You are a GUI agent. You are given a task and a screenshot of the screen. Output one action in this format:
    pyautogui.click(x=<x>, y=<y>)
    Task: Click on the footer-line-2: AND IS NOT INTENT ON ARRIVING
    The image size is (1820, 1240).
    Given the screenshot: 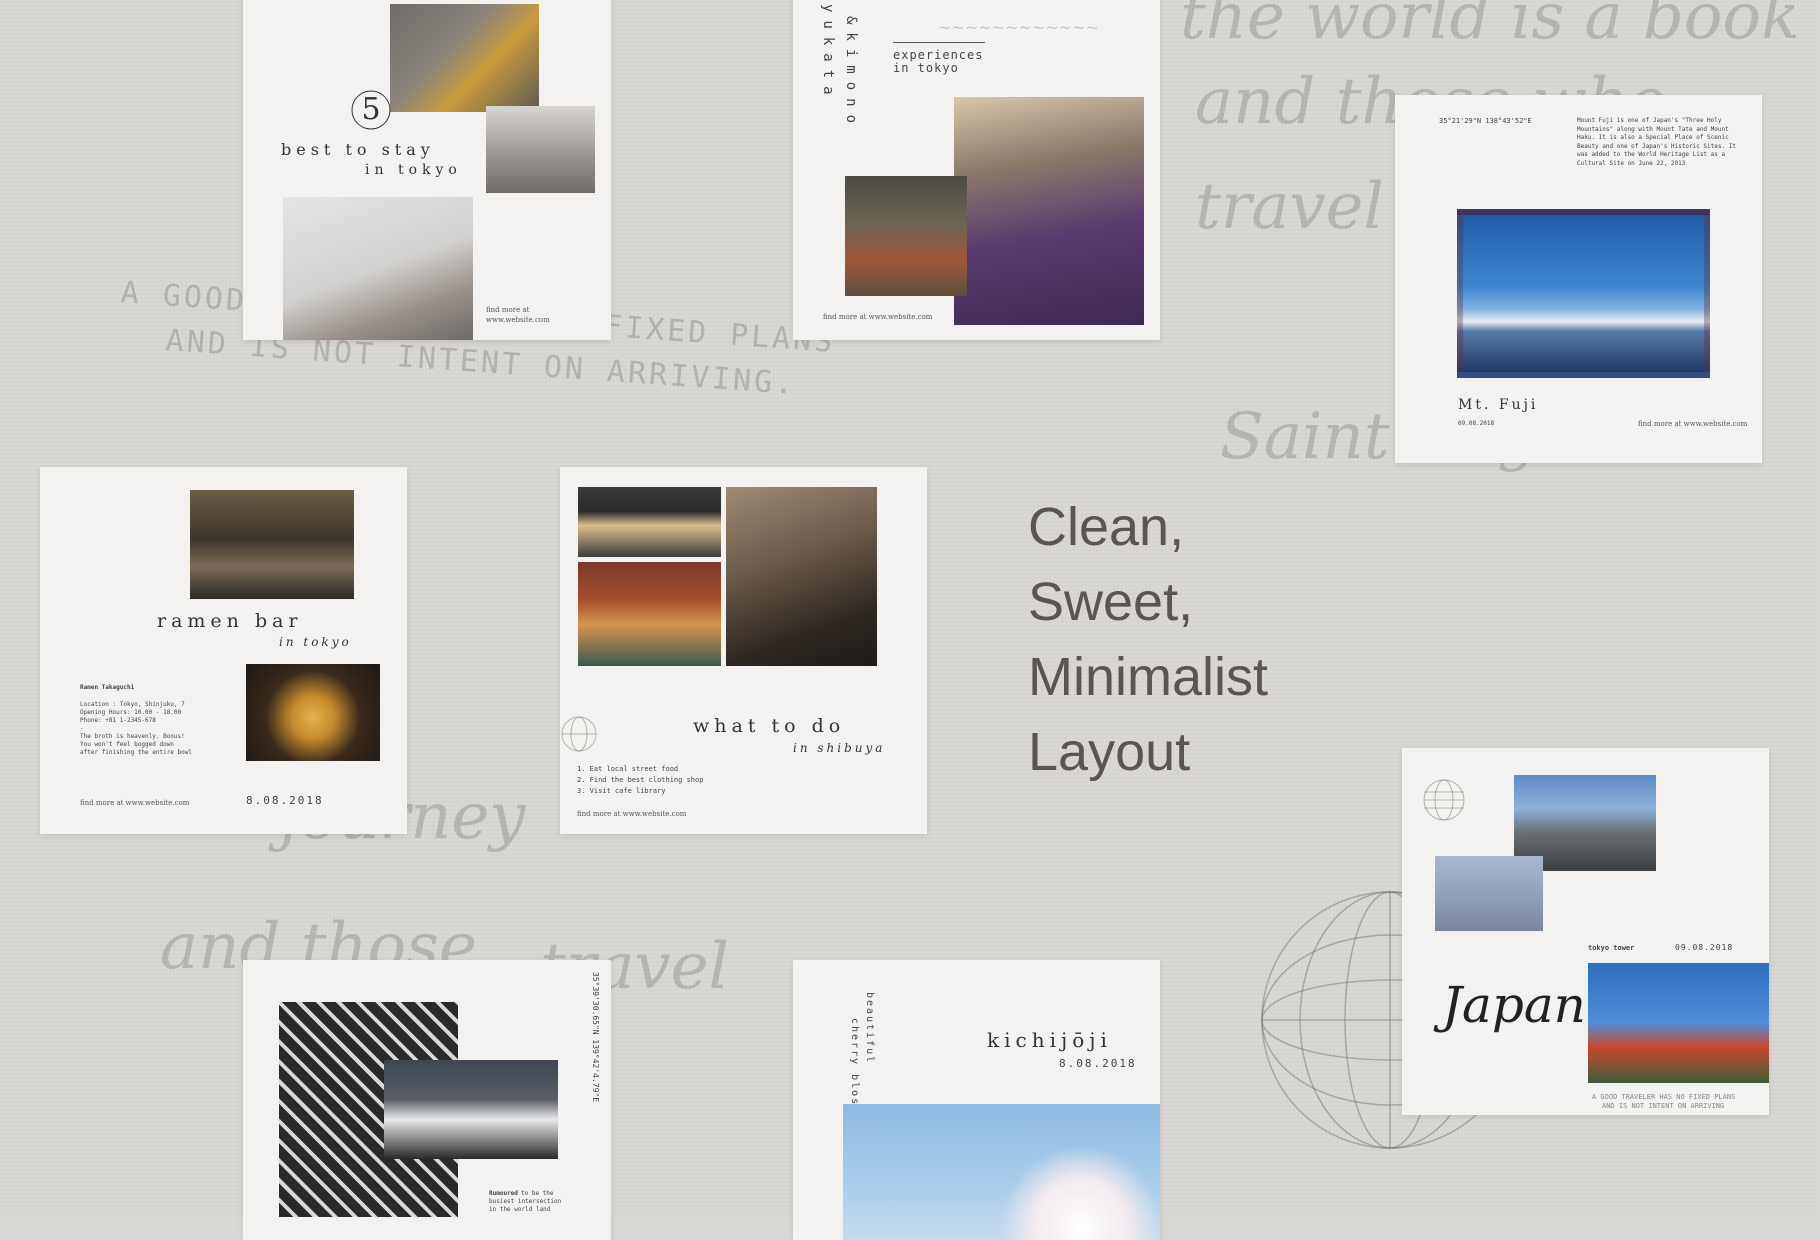 What is the action you would take?
    pyautogui.click(x=1663, y=1106)
    